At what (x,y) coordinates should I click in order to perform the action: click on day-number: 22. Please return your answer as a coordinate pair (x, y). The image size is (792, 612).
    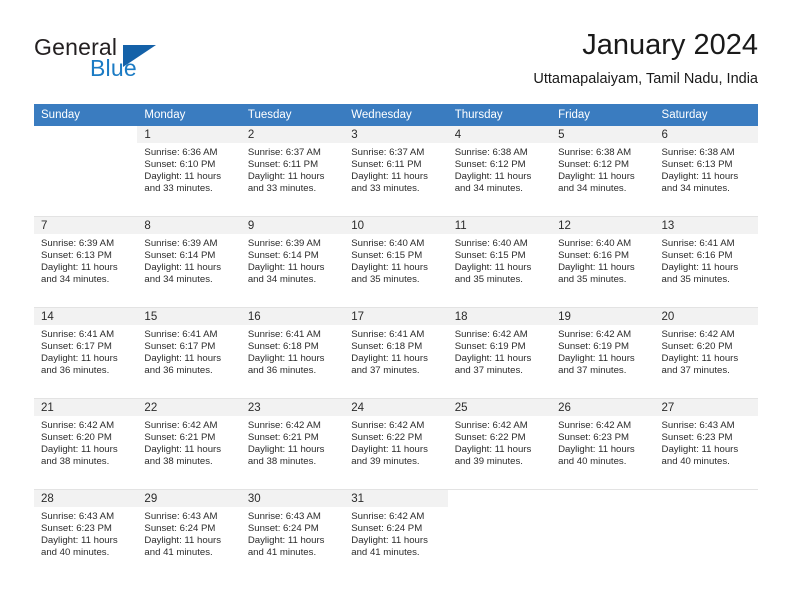
    Looking at the image, I should click on (189, 407).